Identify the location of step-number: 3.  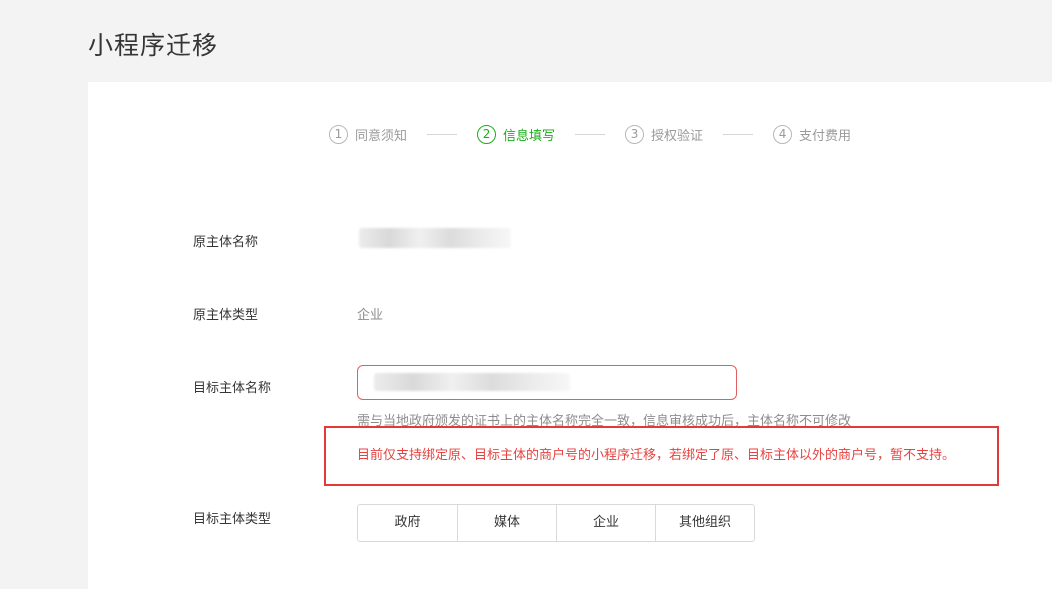
(635, 134).